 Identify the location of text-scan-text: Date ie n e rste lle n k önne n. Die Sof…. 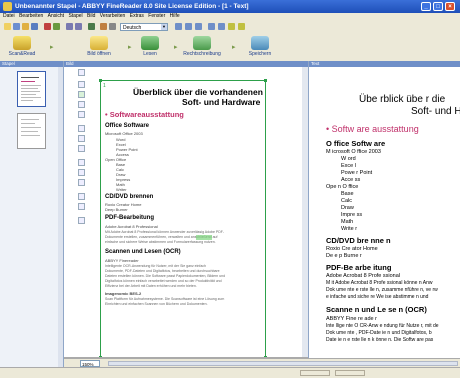
(380, 340).